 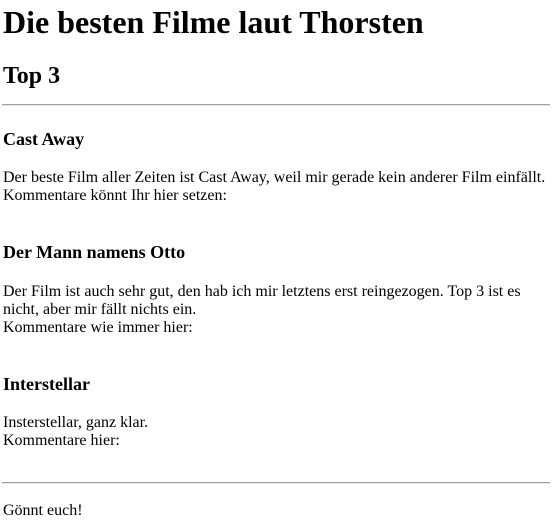 What do you see at coordinates (61, 440) in the screenshot?
I see `movie-comment-prompt: Kommentare hier:` at bounding box center [61, 440].